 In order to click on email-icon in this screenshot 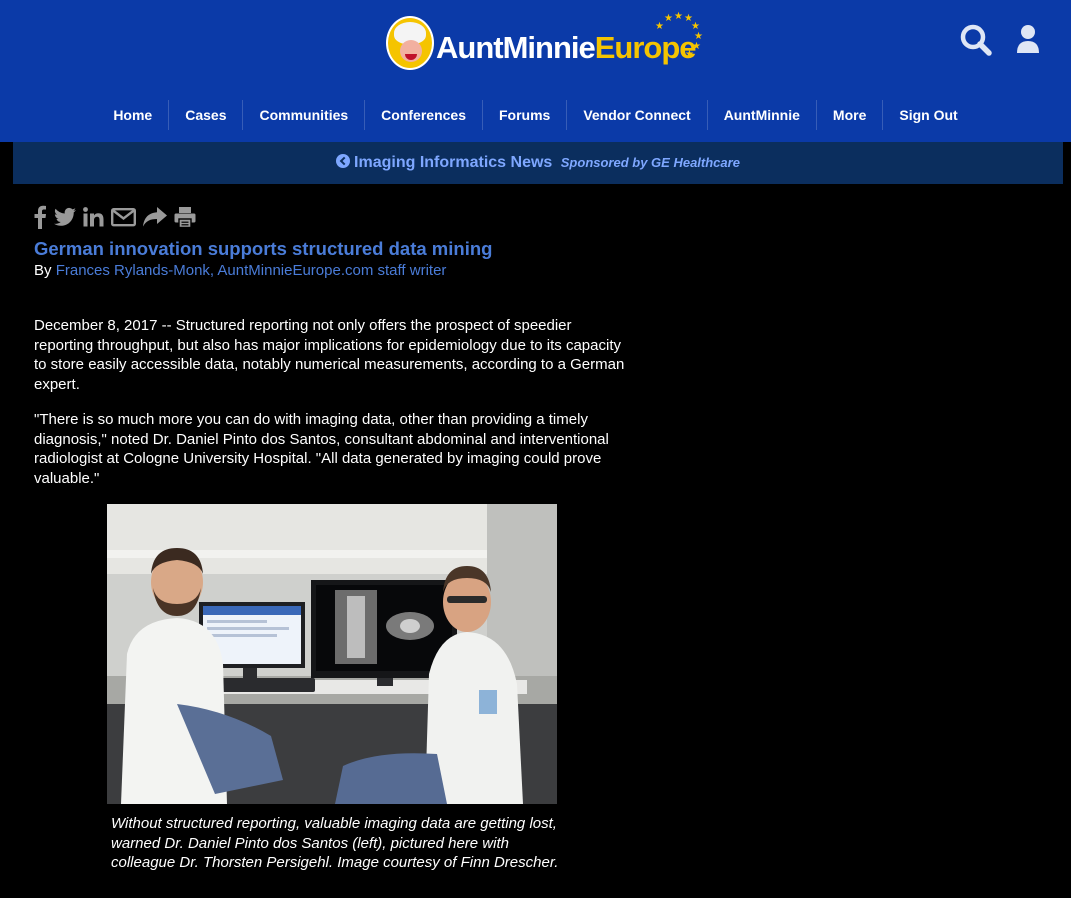, I will do `click(123, 217)`.